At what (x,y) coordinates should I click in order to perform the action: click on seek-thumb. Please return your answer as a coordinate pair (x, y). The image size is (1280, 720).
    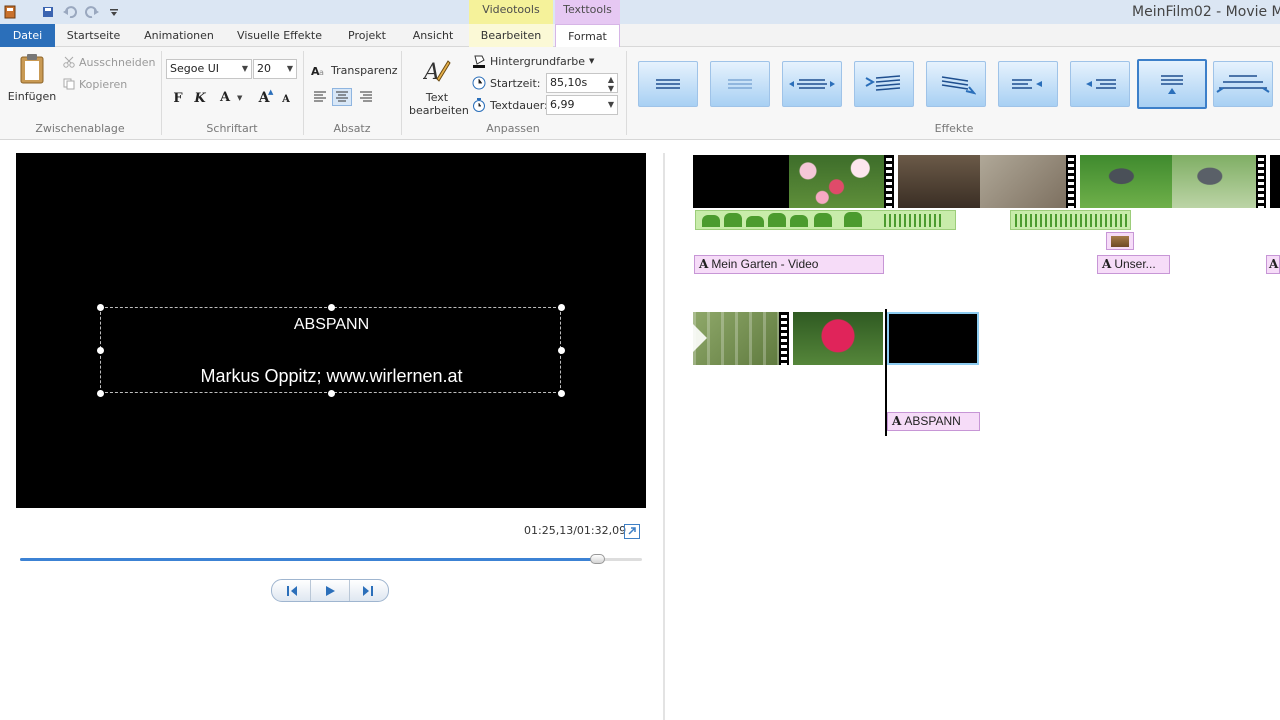
    Looking at the image, I should click on (598, 559).